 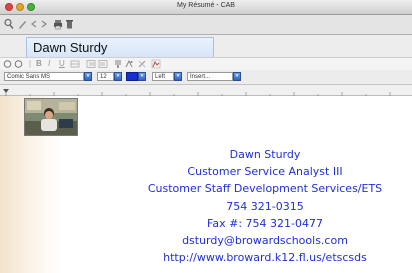 What do you see at coordinates (206, 25) in the screenshot?
I see `main-toolbar` at bounding box center [206, 25].